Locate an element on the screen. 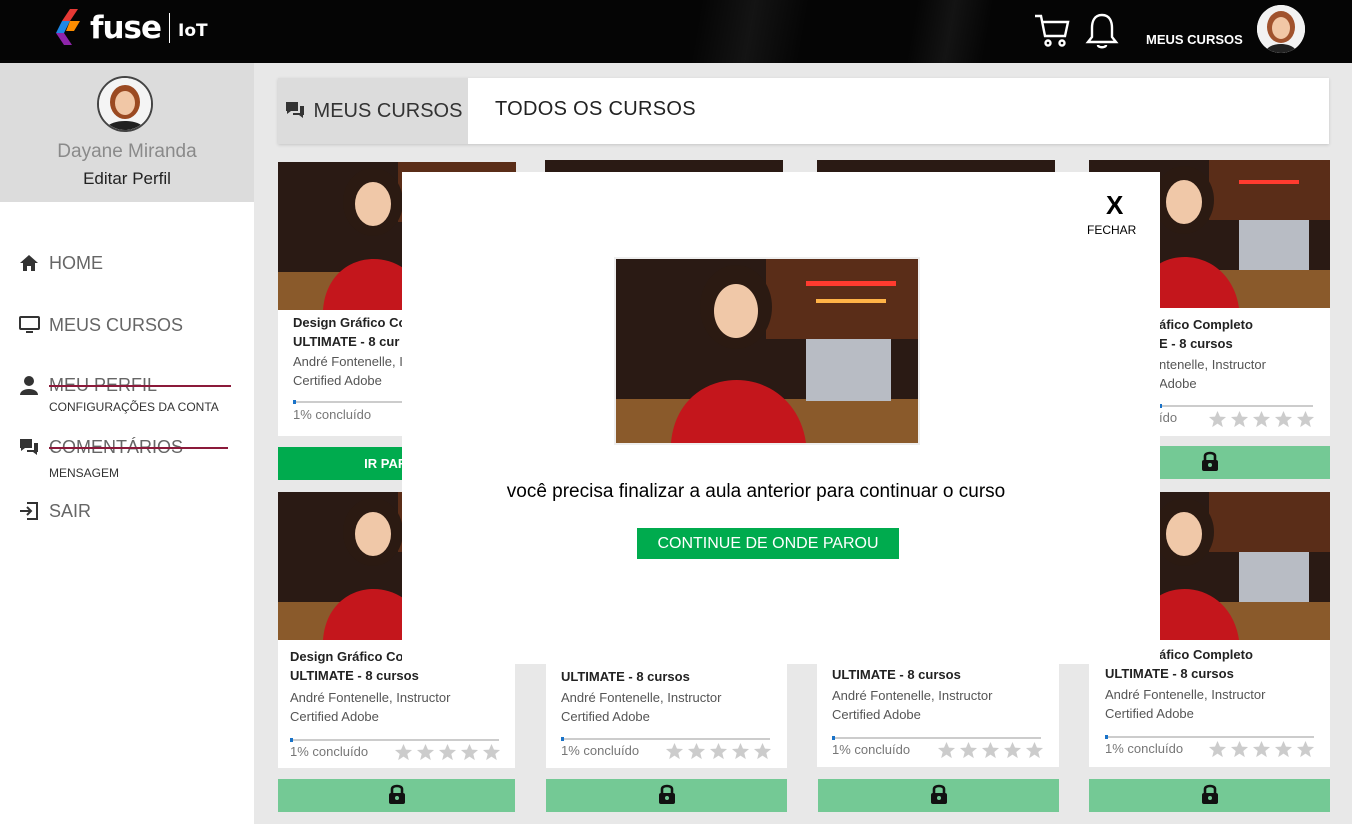 The image size is (1352, 824). sidebar-item-label: SAIR is located at coordinates (70, 510).